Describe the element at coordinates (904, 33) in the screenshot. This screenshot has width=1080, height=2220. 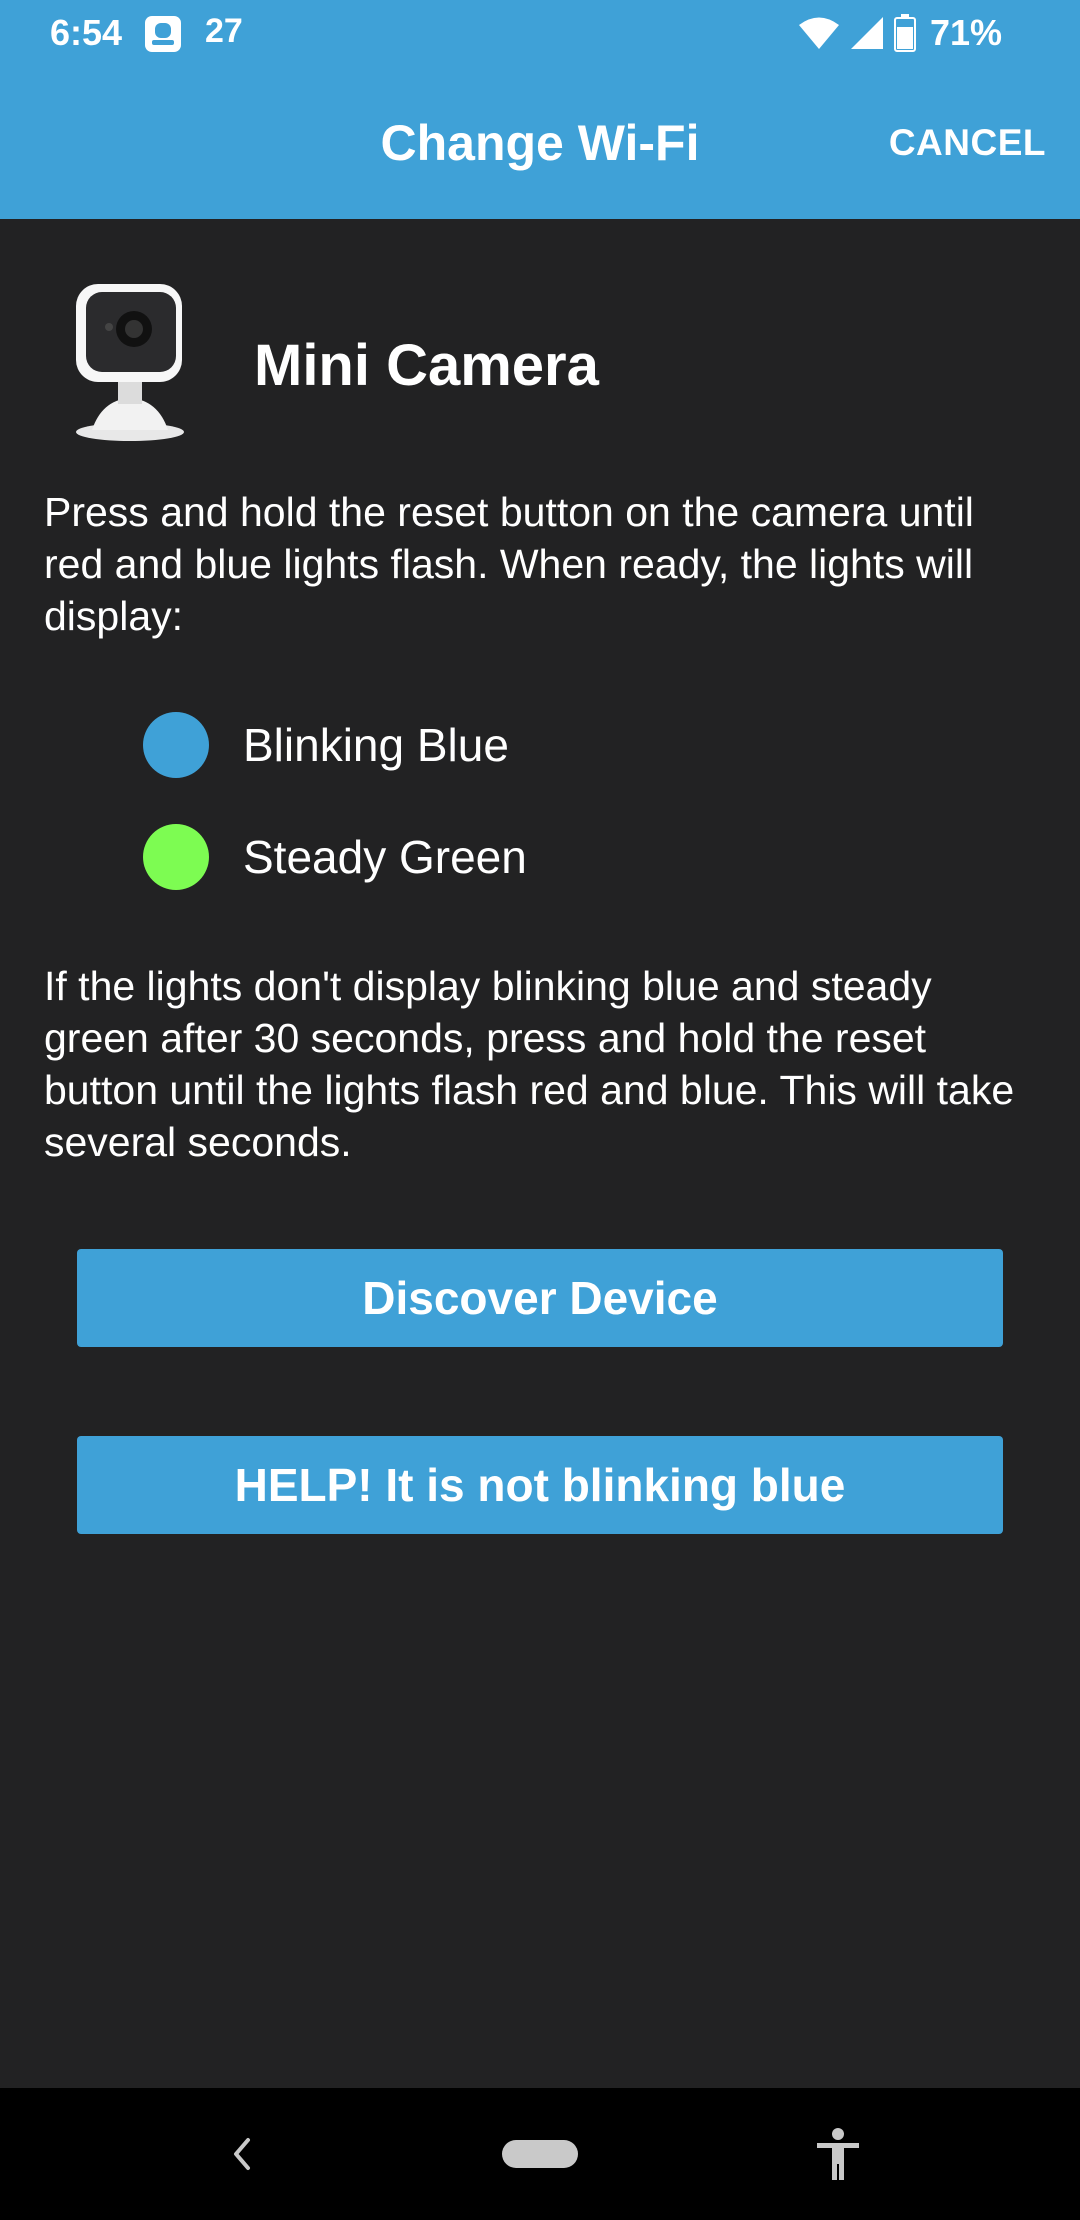
I see `battery-icon` at that location.